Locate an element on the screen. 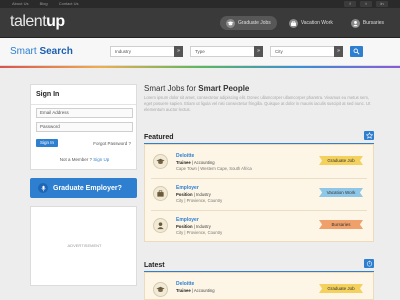 The width and height of the screenshot is (400, 300). city-select-value: City is located at coordinates (279, 51).